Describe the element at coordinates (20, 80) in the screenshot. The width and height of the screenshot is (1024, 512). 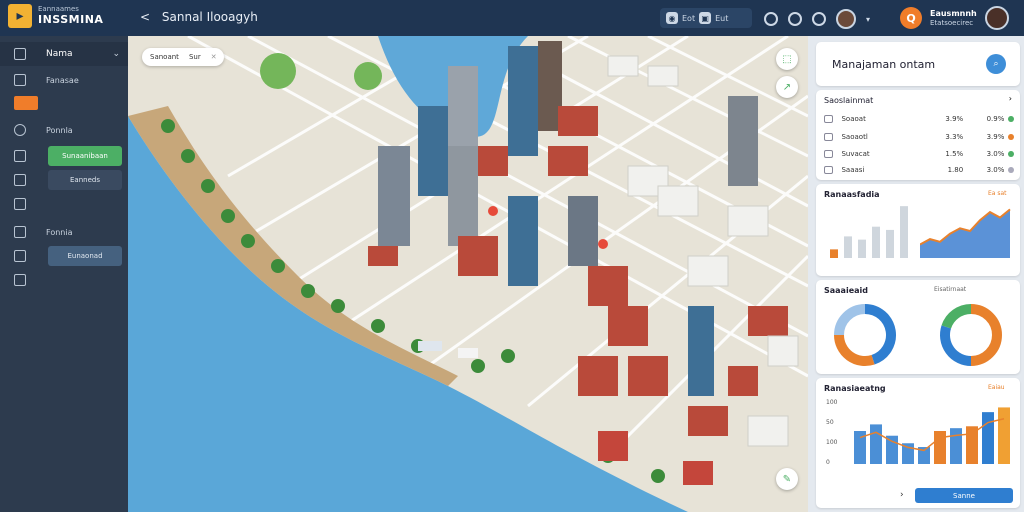
I see `chart-icon` at that location.